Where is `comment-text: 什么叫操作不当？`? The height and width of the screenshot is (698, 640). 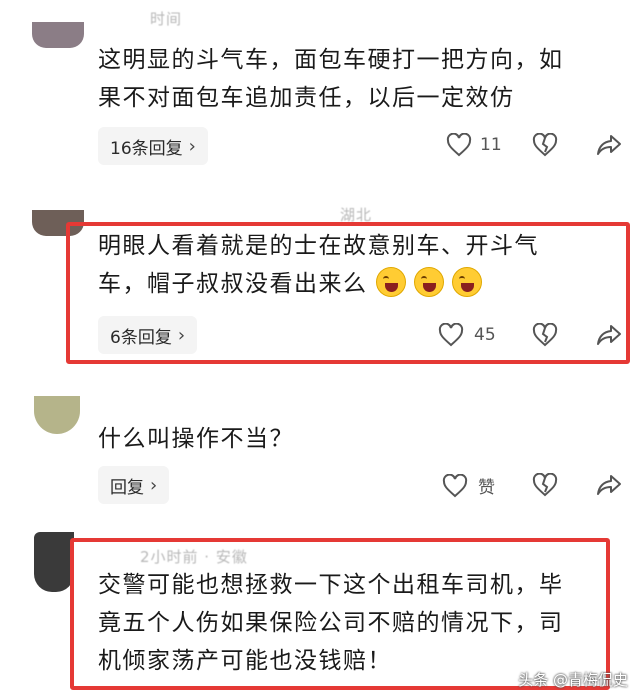 comment-text: 什么叫操作不当？ is located at coordinates (353, 439).